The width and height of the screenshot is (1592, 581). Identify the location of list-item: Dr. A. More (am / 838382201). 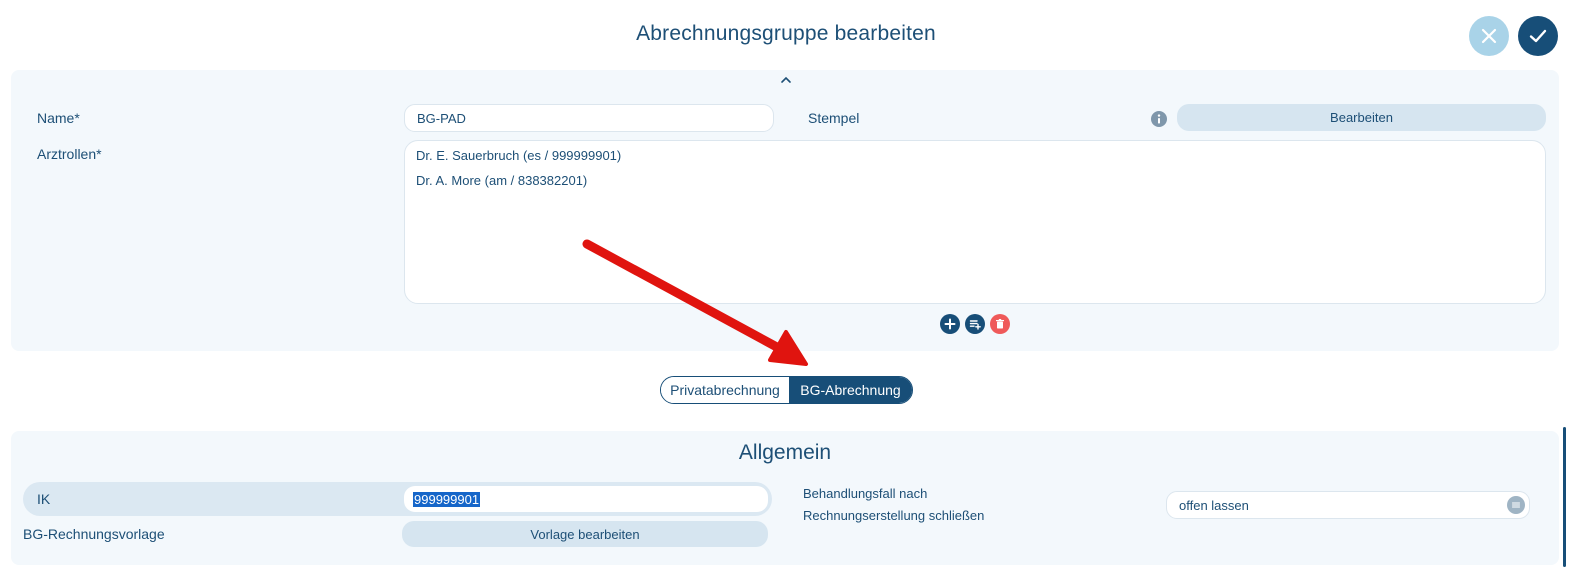
(501, 180).